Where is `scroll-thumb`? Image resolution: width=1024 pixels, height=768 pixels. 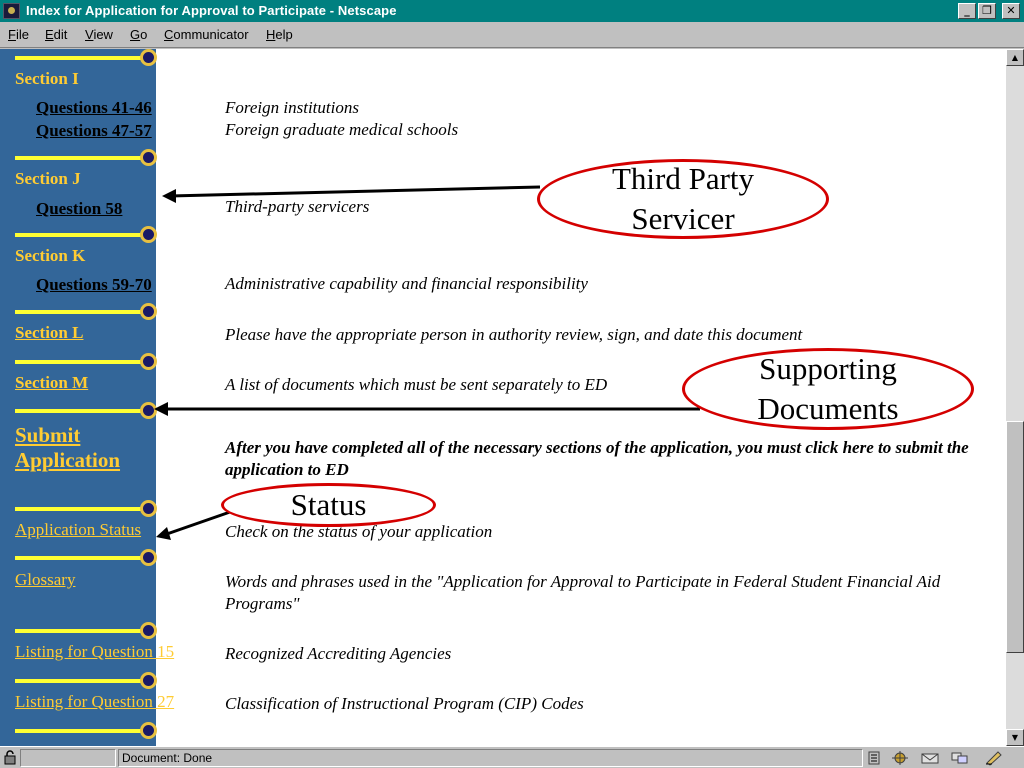
scroll-thumb is located at coordinates (1015, 537).